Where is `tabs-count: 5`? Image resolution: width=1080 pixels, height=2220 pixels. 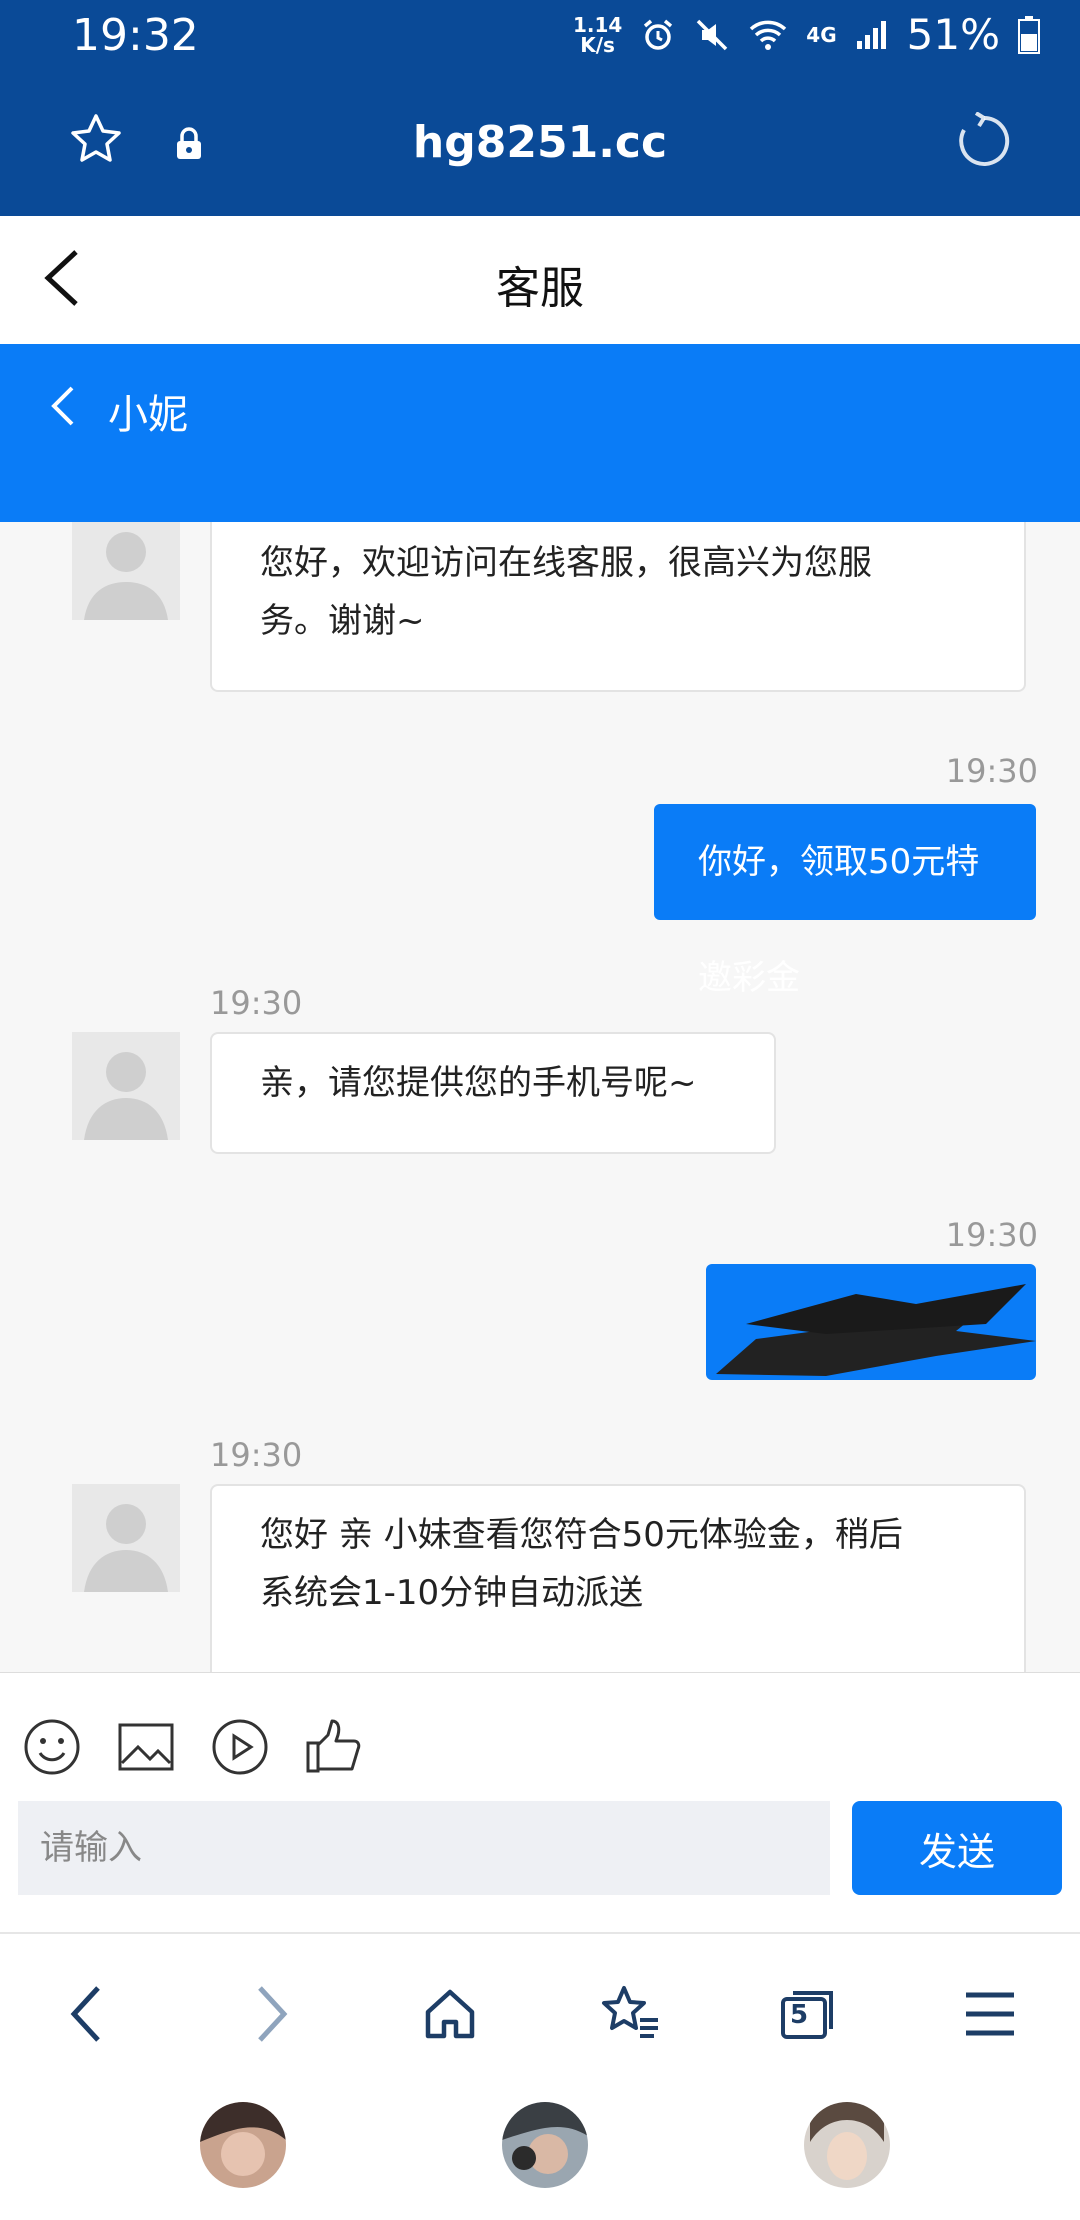 tabs-count: 5 is located at coordinates (799, 2015).